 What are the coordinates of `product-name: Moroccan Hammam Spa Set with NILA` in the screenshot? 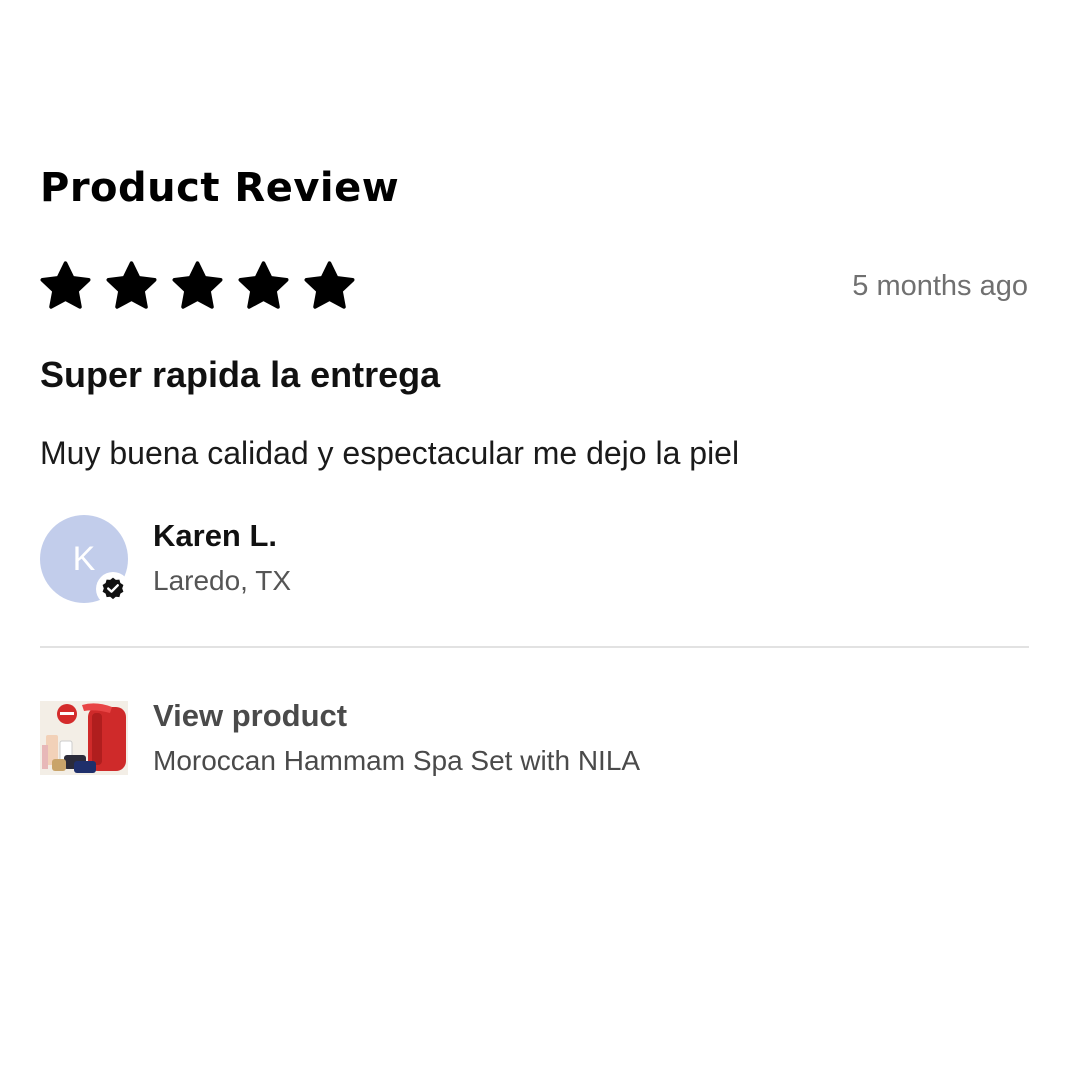 It's located at (397, 760).